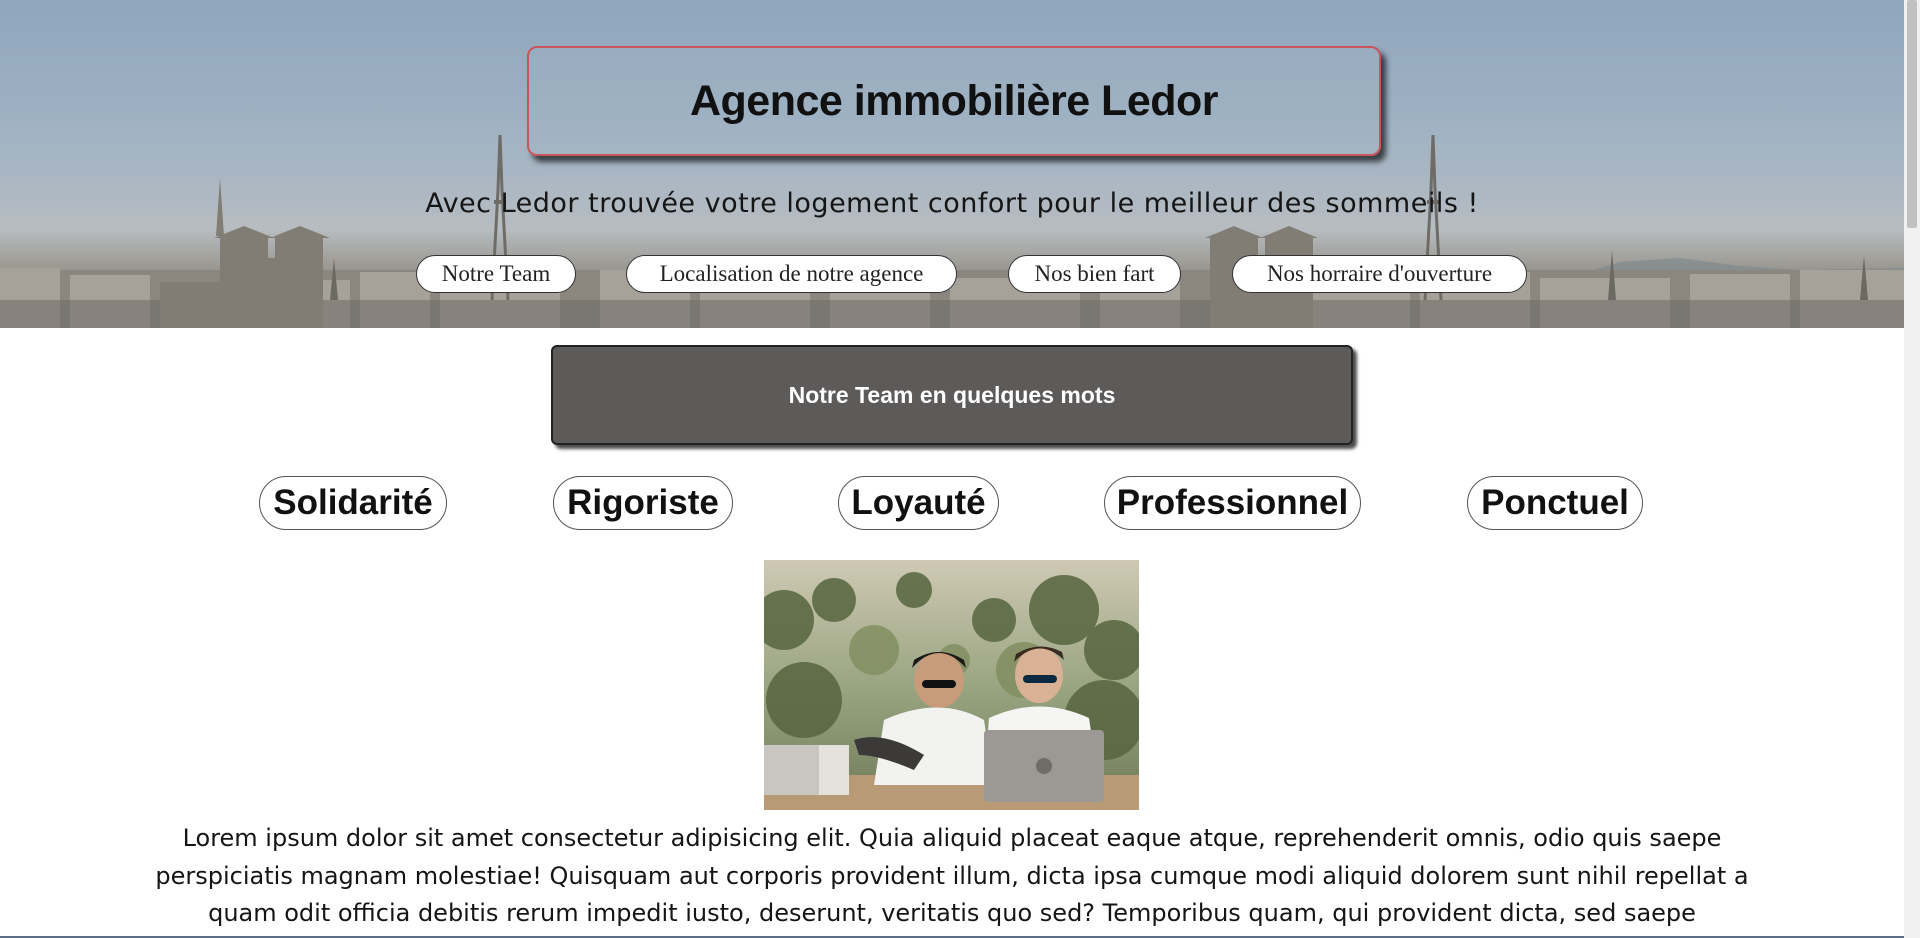 The image size is (1920, 938). Describe the element at coordinates (1232, 503) in the screenshot. I see `value-pill-professionnel: Professionnel` at that location.